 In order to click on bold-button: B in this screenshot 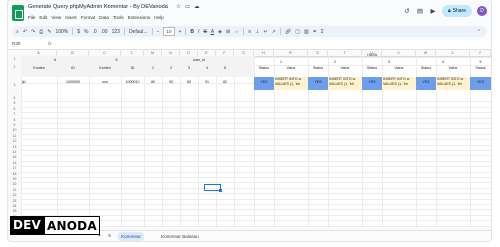, I will do `click(192, 32)`.